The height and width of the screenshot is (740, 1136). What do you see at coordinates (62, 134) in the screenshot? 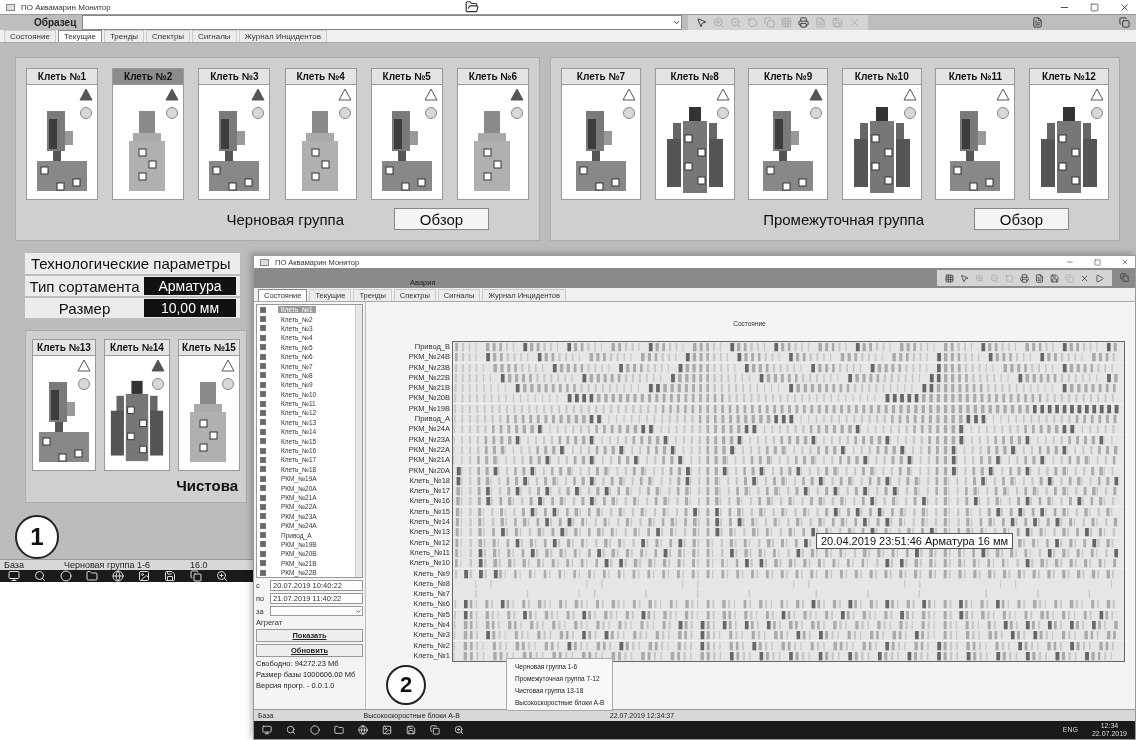
I see `stand-card: Клеть №1` at bounding box center [62, 134].